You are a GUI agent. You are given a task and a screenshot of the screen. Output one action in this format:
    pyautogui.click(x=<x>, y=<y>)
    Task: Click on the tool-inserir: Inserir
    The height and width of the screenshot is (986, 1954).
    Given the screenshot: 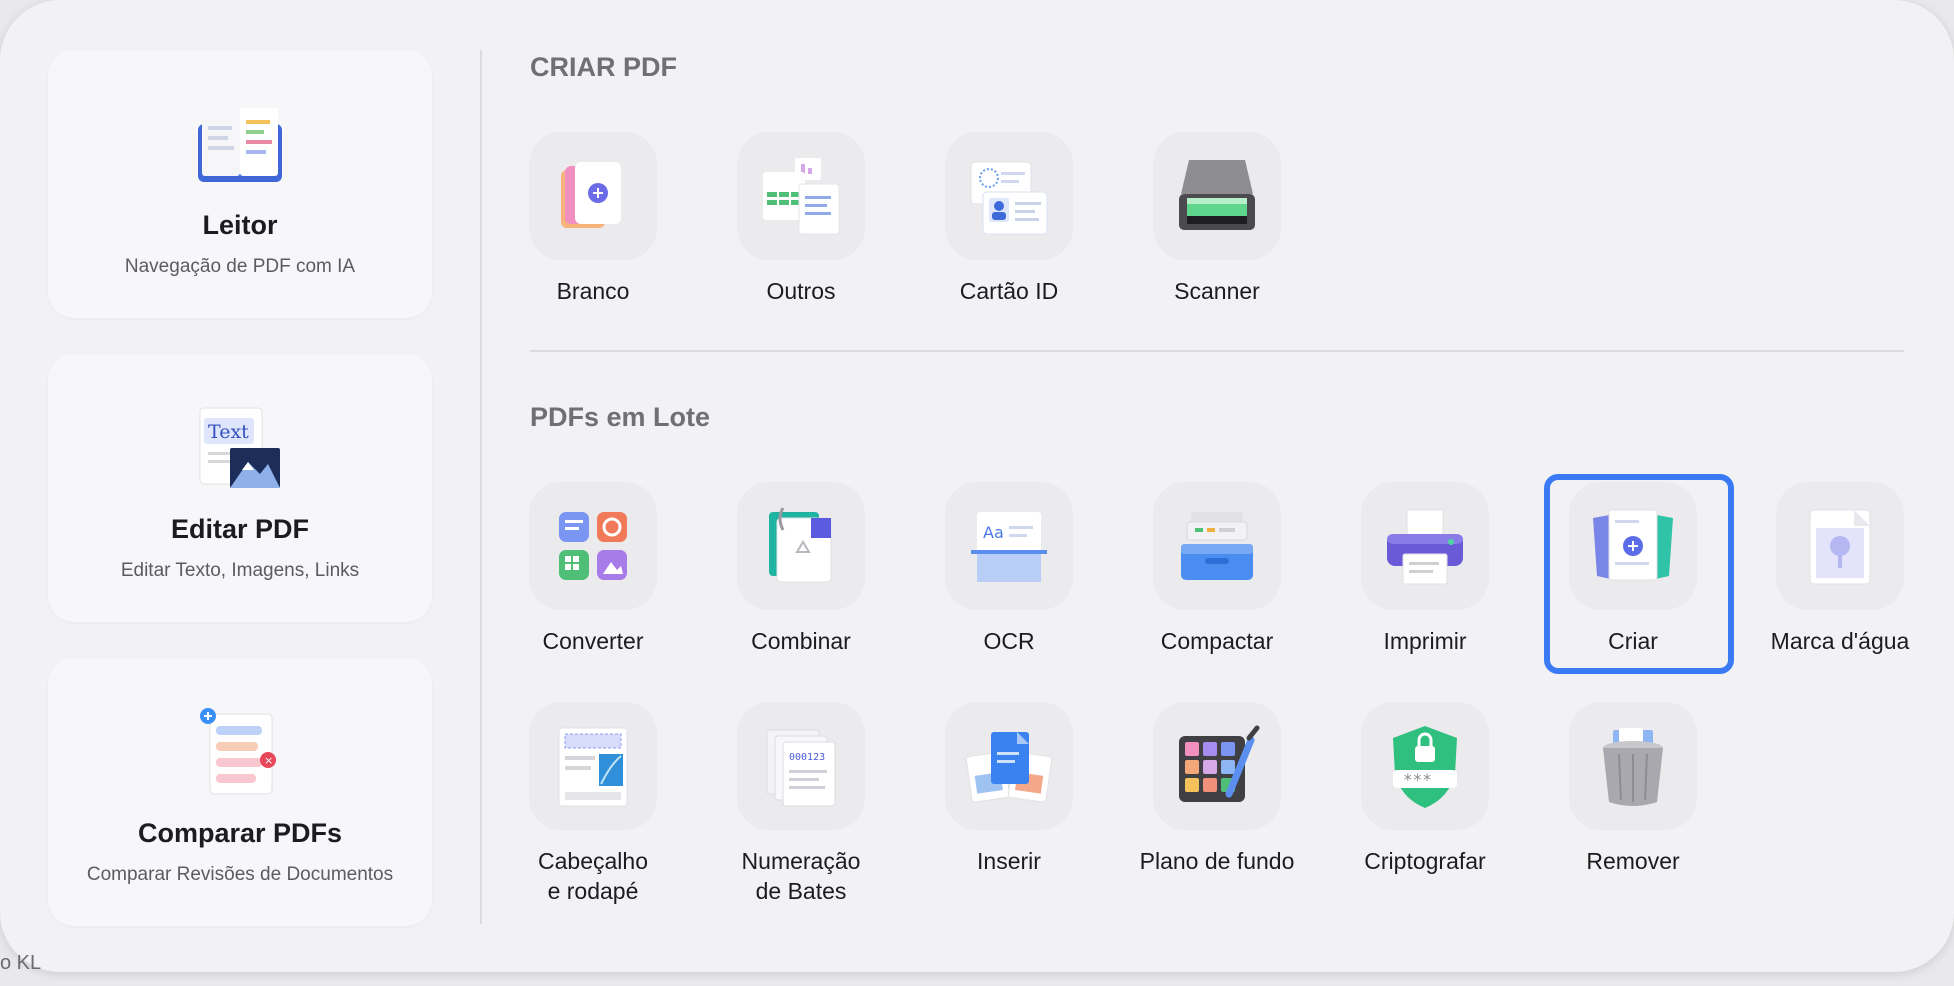 What is the action you would take?
    pyautogui.click(x=1009, y=789)
    